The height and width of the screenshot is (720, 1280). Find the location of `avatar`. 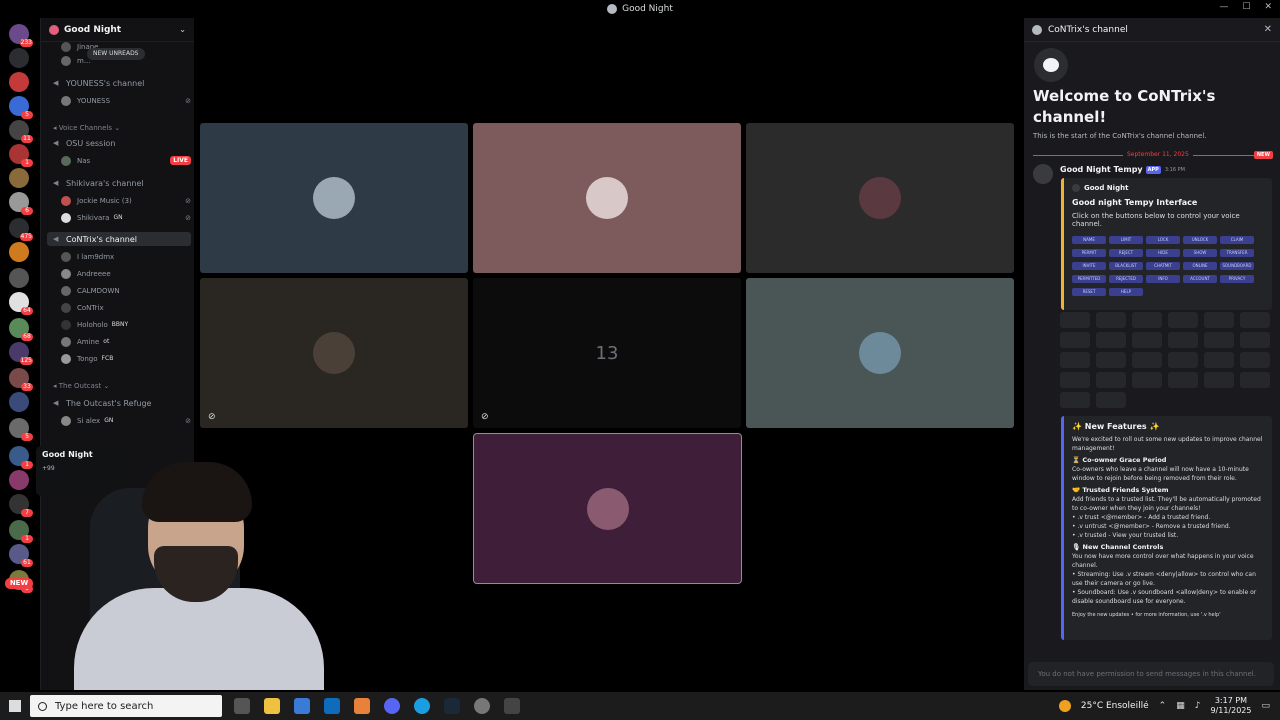

avatar is located at coordinates (1043, 174).